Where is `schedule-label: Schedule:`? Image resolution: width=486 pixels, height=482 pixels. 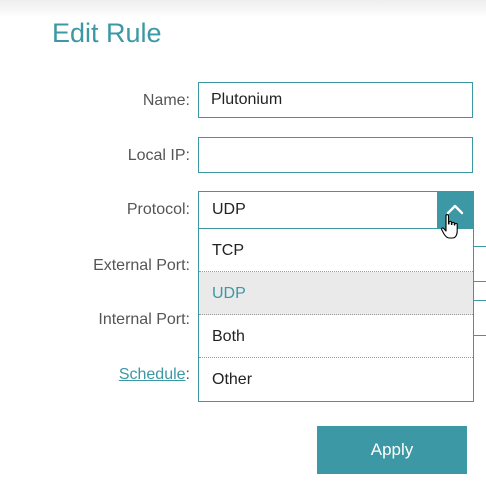 schedule-label: Schedule: is located at coordinates (154, 375).